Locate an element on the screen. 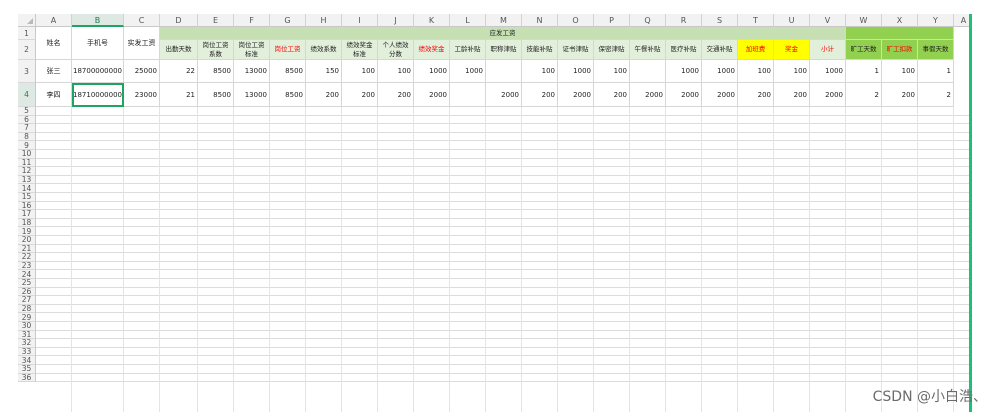 Image resolution: width=999 pixels, height=412 pixels. row-header-1: 1 is located at coordinates (27, 33).